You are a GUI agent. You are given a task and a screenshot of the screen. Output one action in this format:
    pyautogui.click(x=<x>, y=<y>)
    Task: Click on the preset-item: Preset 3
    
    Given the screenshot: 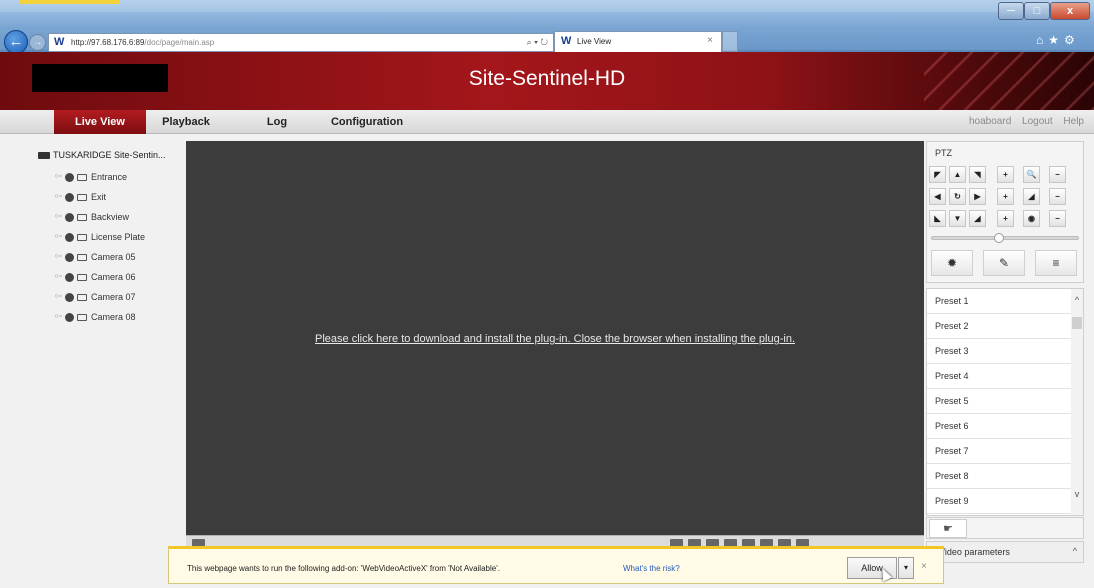 What is the action you would take?
    pyautogui.click(x=999, y=351)
    